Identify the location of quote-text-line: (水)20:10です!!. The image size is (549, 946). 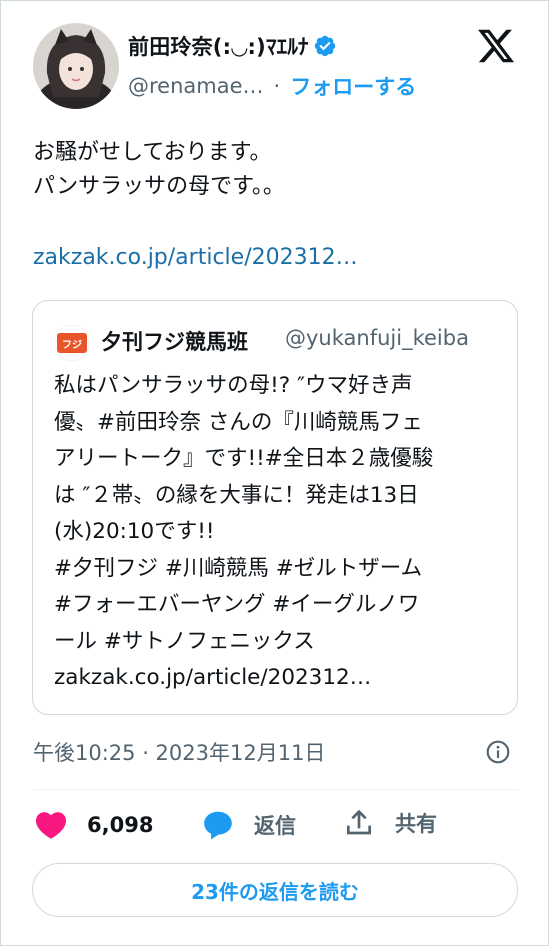
(134, 531).